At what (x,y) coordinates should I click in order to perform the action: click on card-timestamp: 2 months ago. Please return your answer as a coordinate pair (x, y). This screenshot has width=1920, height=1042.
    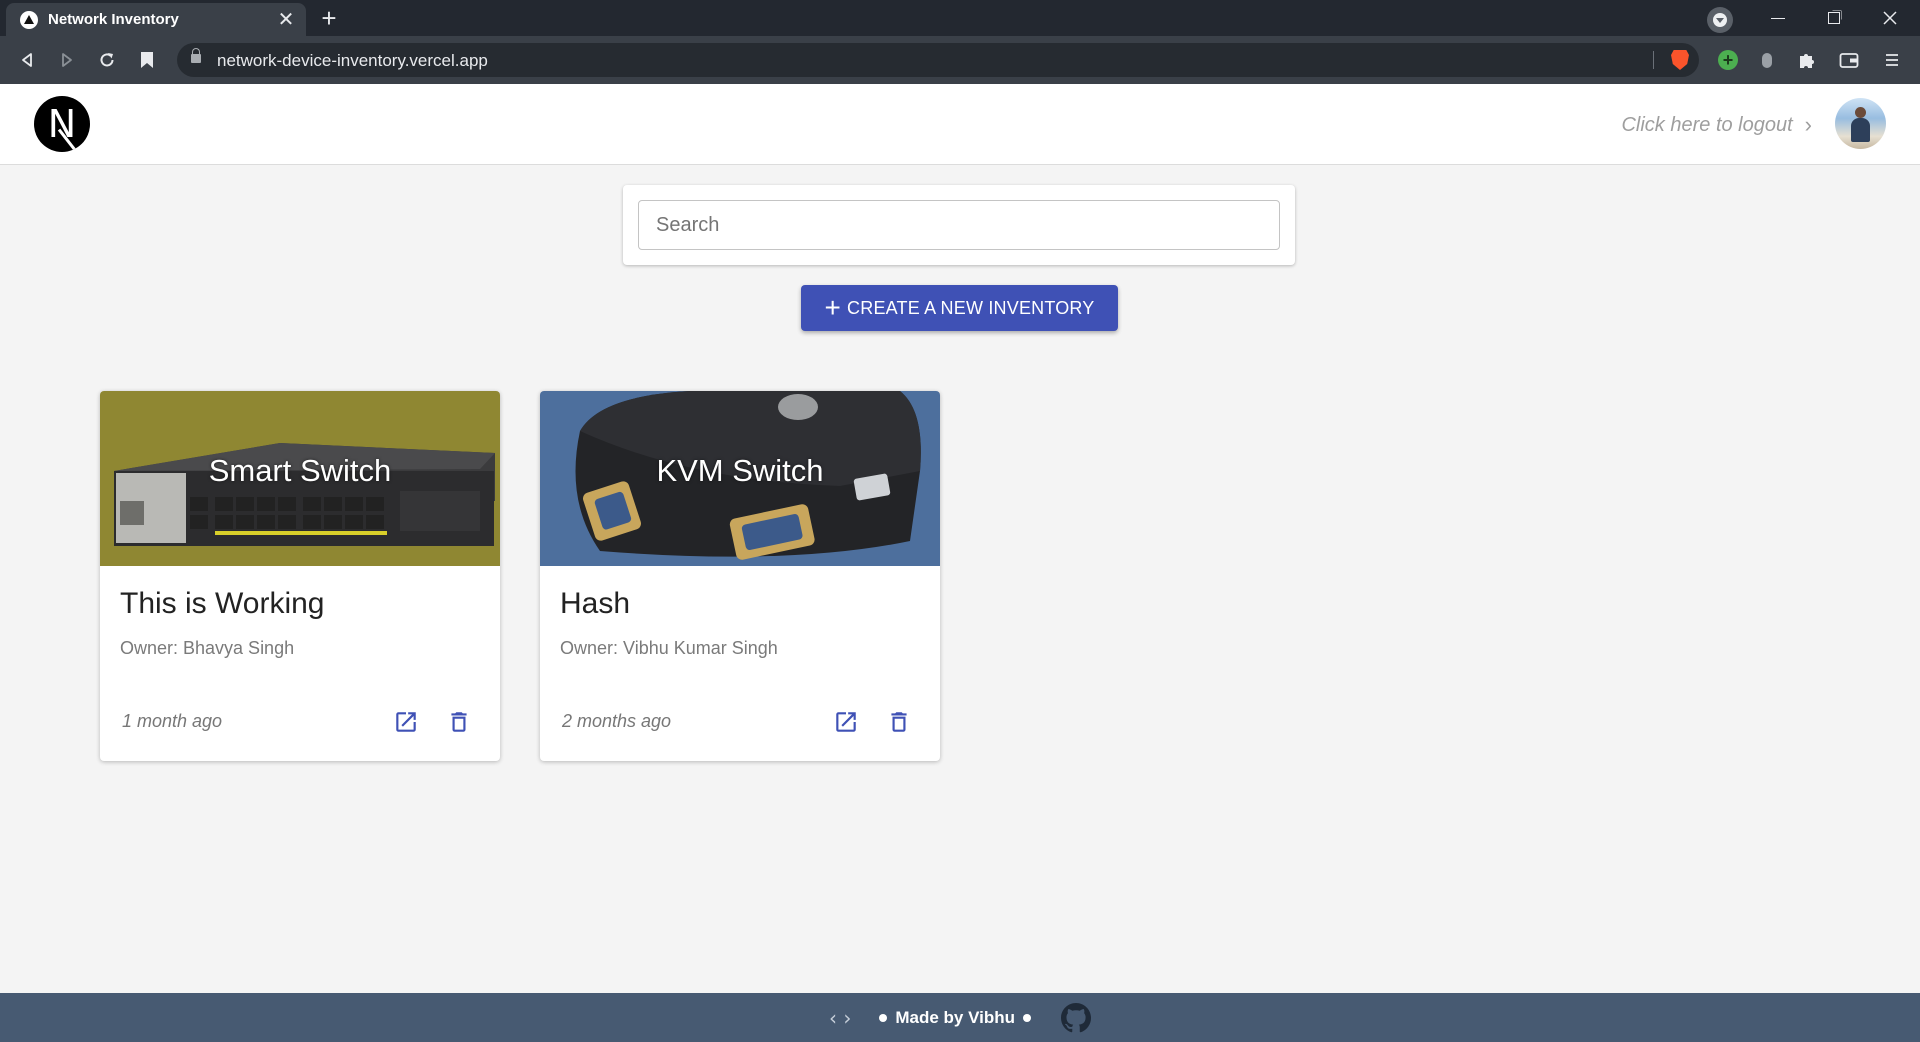
    Looking at the image, I should click on (617, 721).